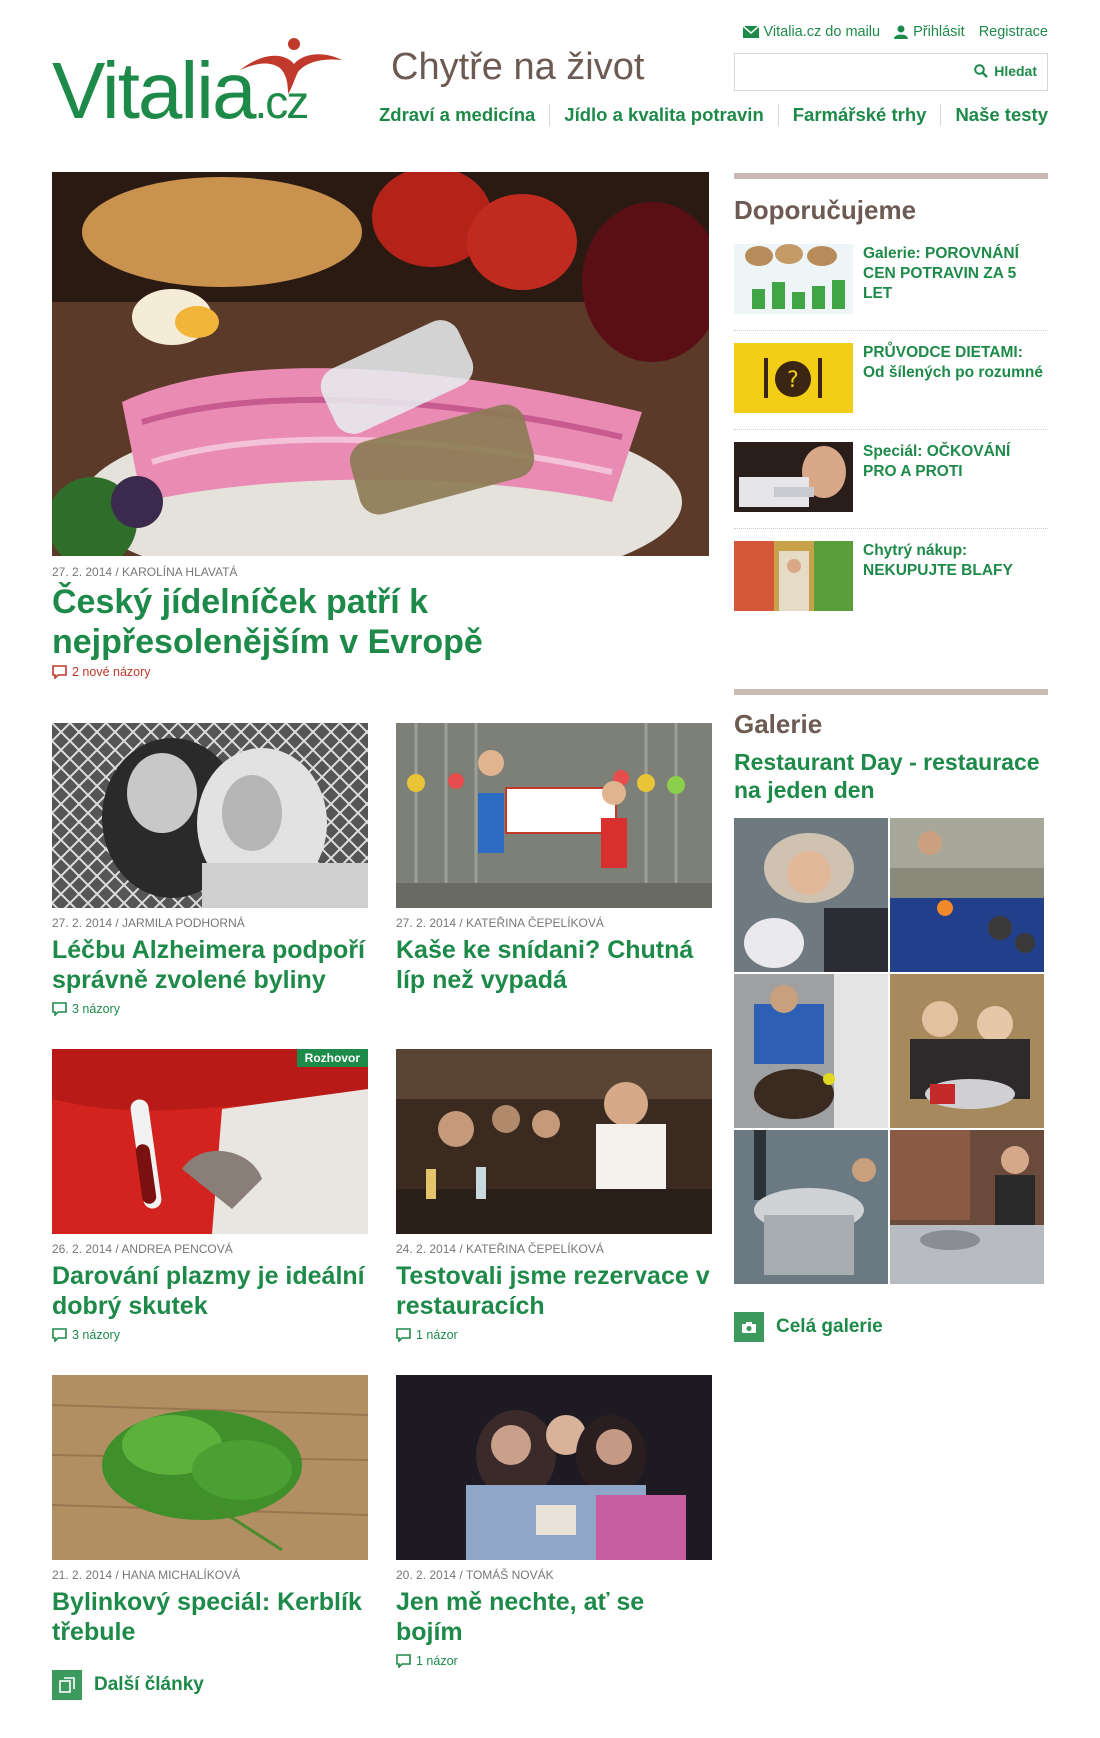 Image resolution: width=1100 pixels, height=1738 pixels. What do you see at coordinates (111, 672) in the screenshot?
I see `hero-comments-label: 2 nové názory` at bounding box center [111, 672].